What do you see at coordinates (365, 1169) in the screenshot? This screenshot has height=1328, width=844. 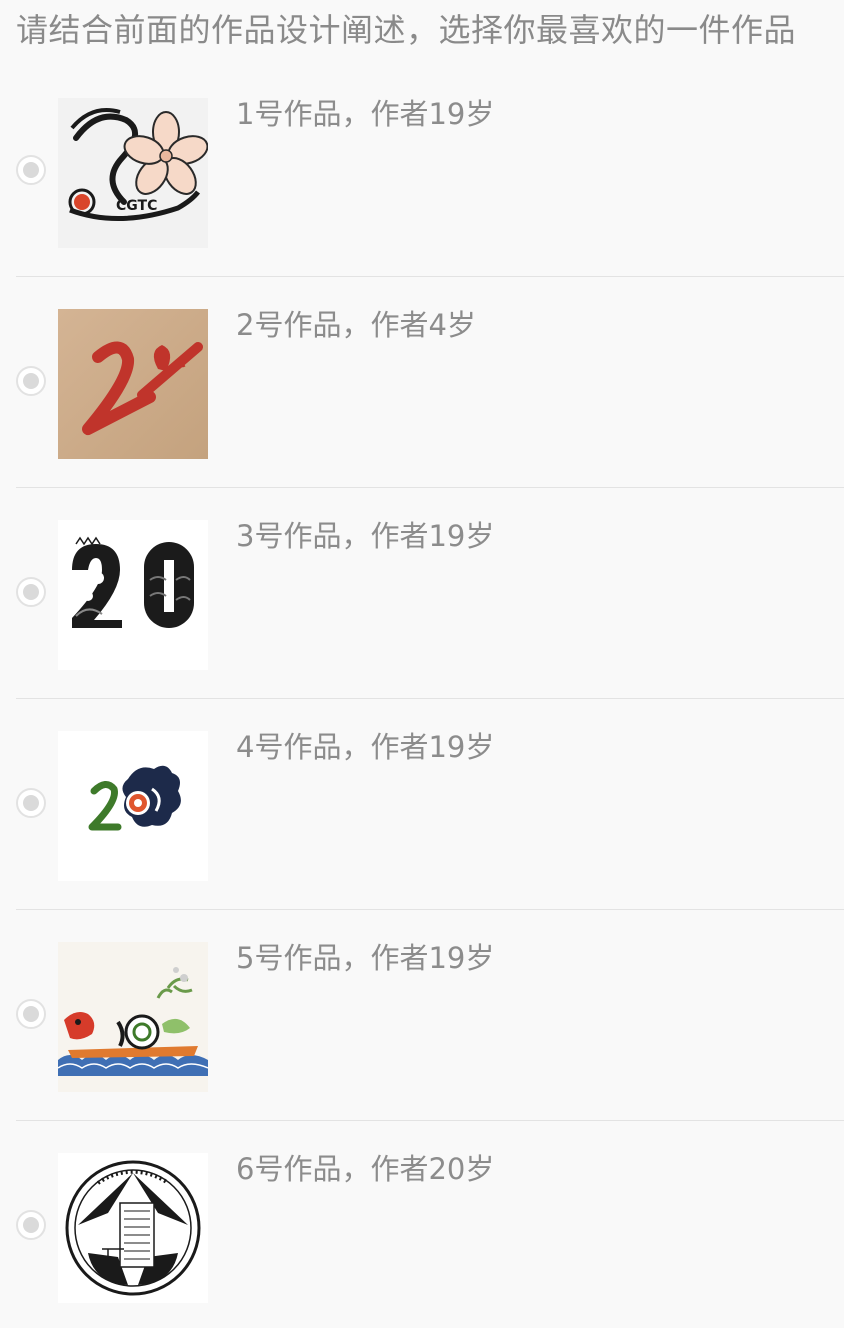 I see `option-label: 6号作品，作者20岁` at bounding box center [365, 1169].